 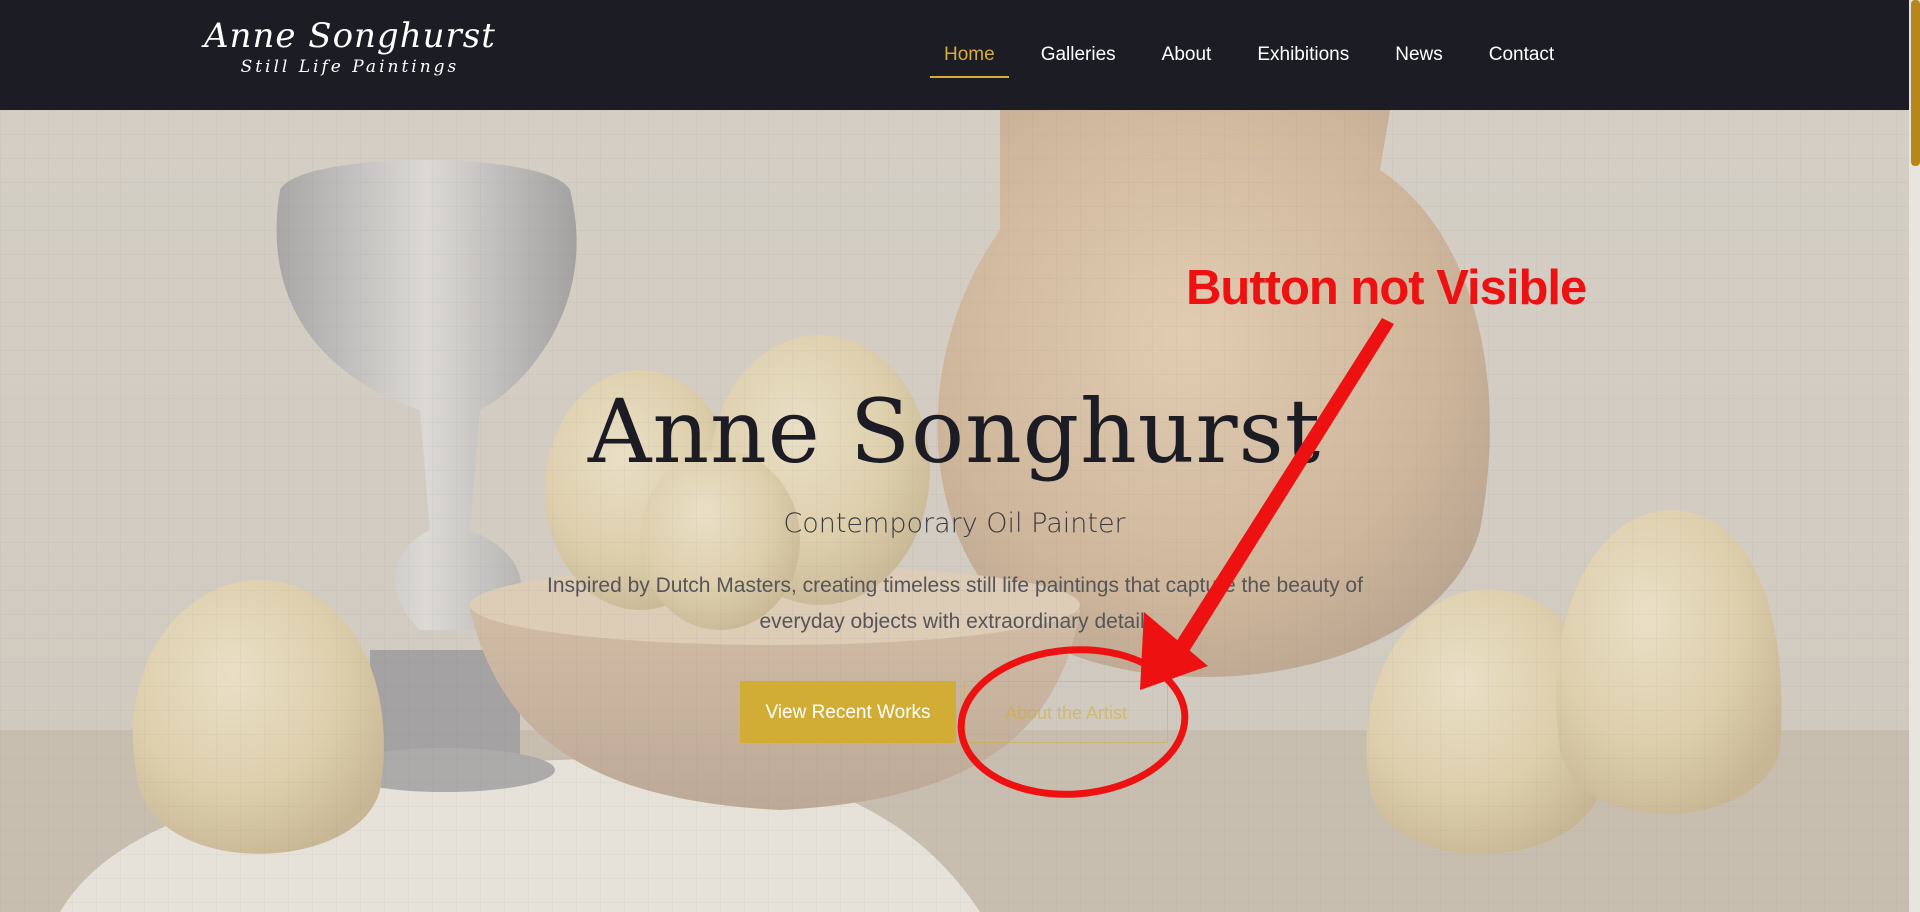 I want to click on page-scrollbar, so click(x=1914, y=456).